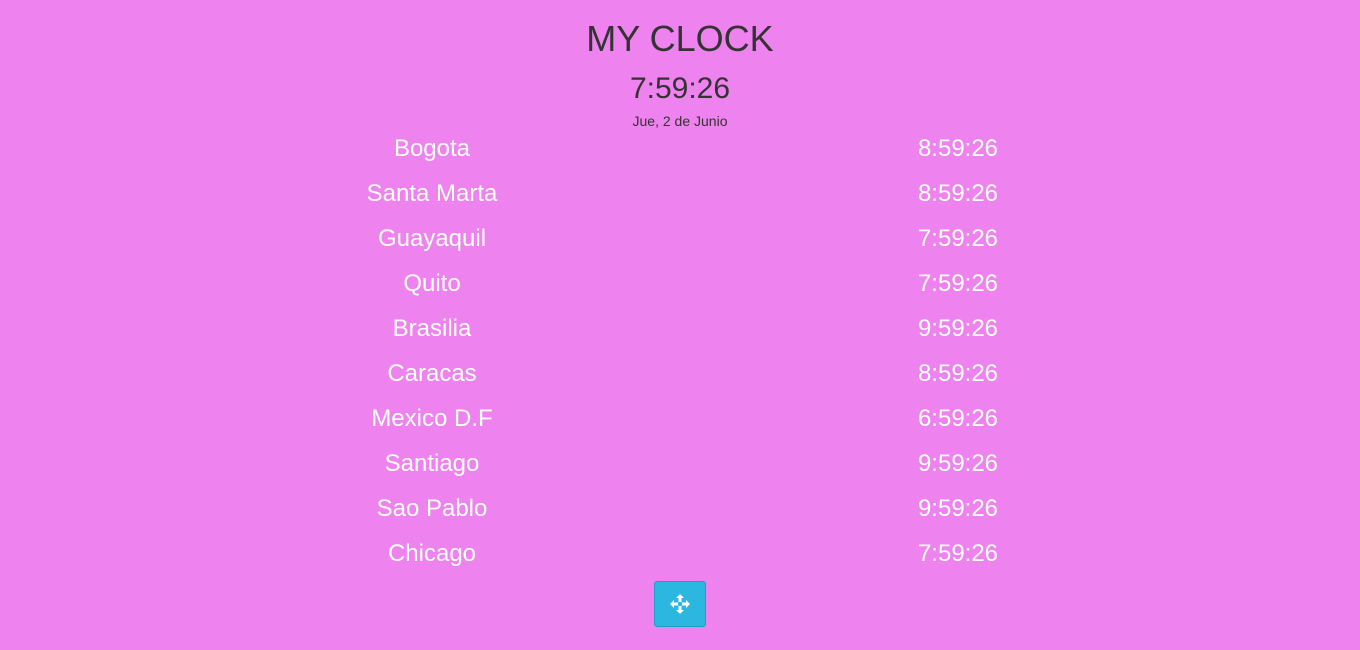 This screenshot has height=650, width=1360. Describe the element at coordinates (680, 243) in the screenshot. I see `city-row: Guayaquil 7:59:26` at that location.